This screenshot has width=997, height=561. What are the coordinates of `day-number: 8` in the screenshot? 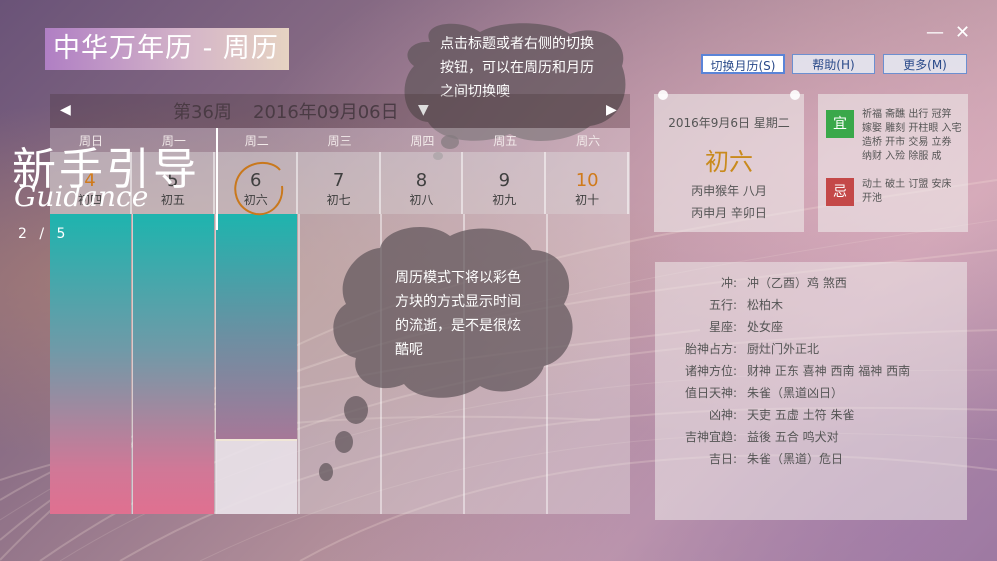 It's located at (421, 180).